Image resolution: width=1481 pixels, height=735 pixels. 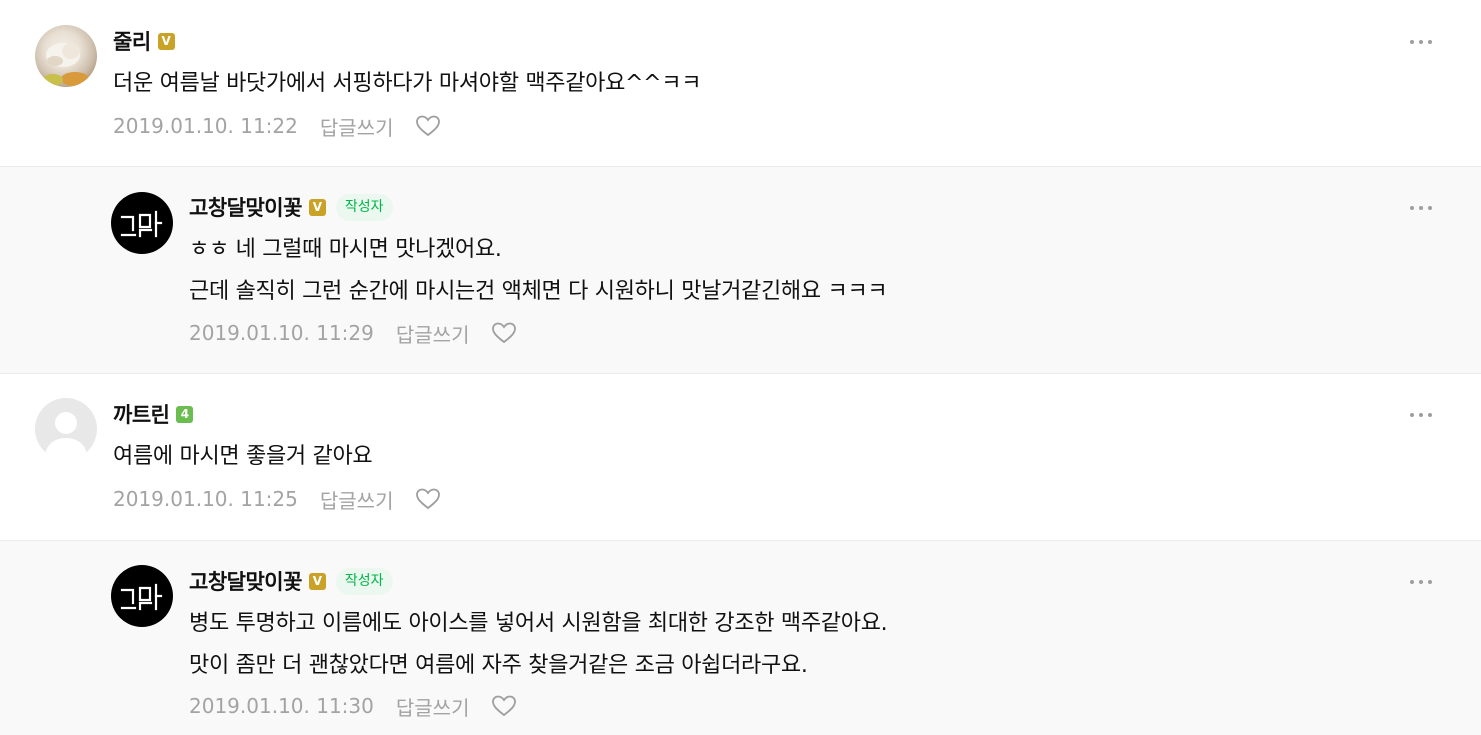 I want to click on comment-line: 더운 여름날 바닷가에서 서핑하다가 마셔야할 맥주같아요^^ㅋㅋ, so click(x=407, y=83).